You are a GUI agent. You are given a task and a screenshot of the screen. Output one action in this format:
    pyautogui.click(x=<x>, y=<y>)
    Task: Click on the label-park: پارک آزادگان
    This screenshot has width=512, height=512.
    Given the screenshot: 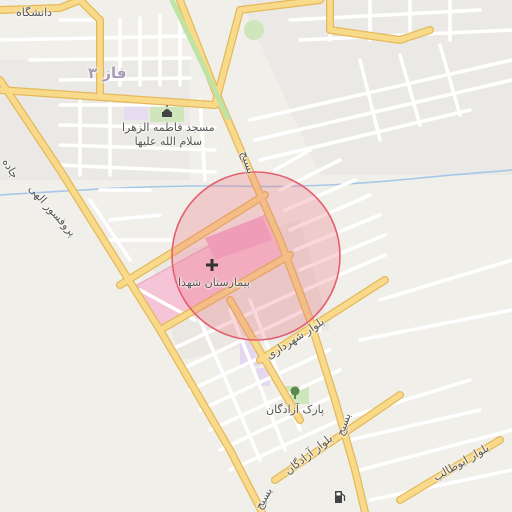 What is the action you would take?
    pyautogui.click(x=295, y=409)
    